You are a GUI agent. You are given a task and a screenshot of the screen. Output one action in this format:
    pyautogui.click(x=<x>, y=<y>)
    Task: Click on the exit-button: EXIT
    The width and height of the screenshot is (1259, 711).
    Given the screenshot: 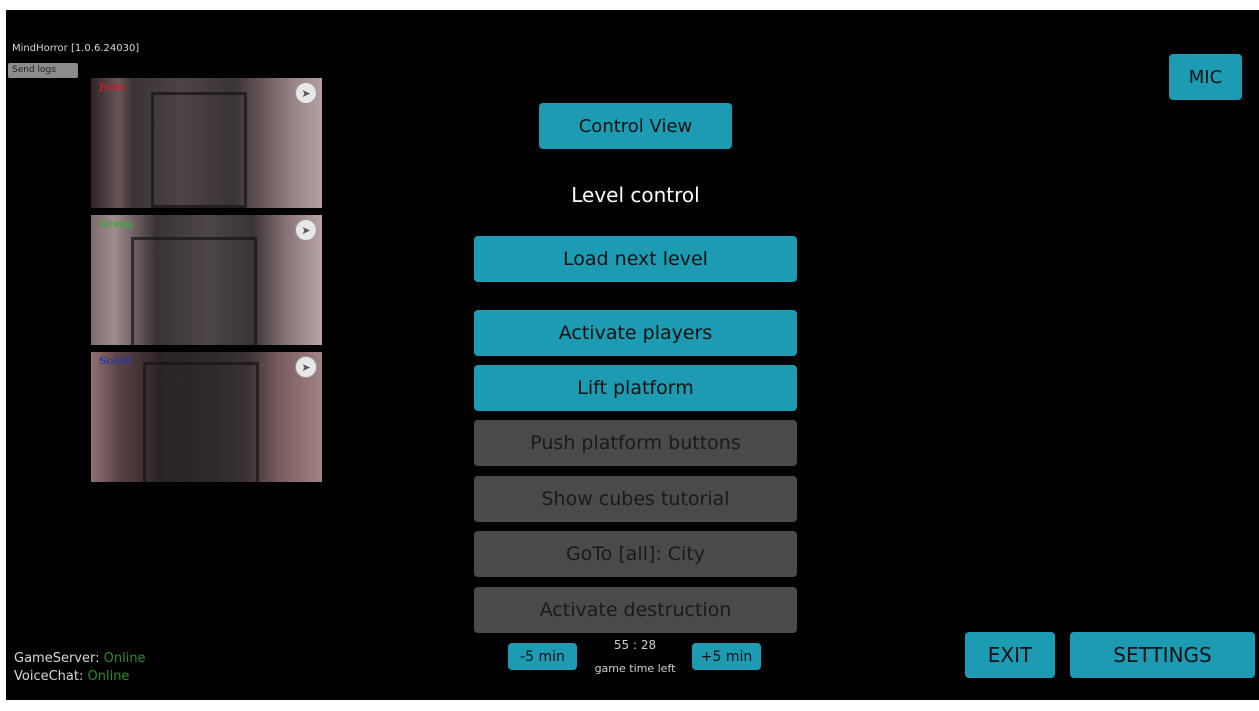 What is the action you would take?
    pyautogui.click(x=1010, y=655)
    